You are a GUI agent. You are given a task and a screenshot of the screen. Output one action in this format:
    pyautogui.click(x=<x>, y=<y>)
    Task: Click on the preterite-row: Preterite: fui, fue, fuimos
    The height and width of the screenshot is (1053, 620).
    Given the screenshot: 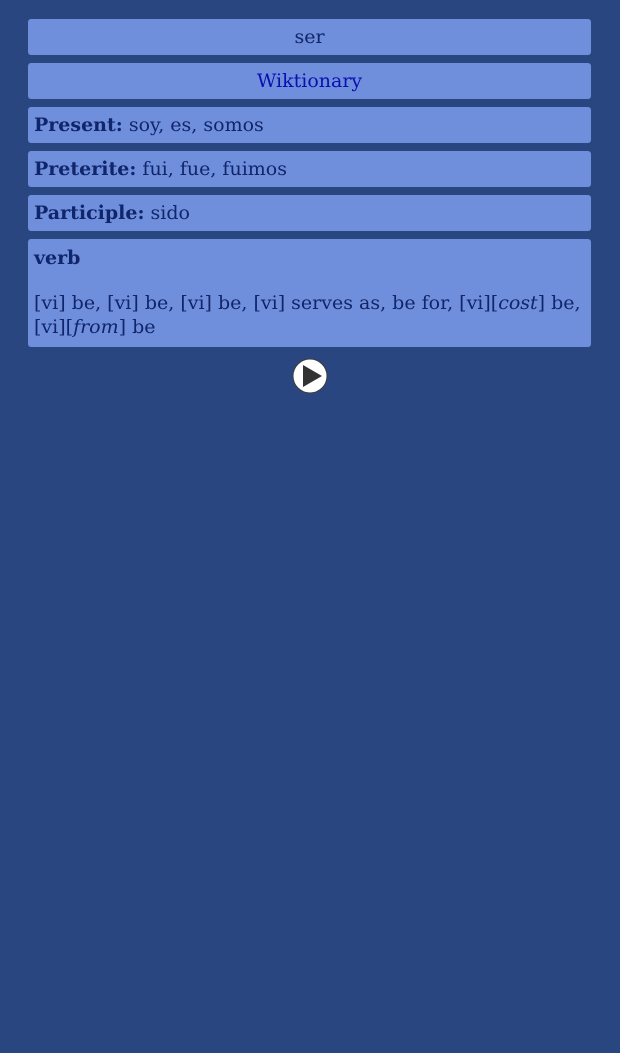 What is the action you would take?
    pyautogui.click(x=309, y=169)
    